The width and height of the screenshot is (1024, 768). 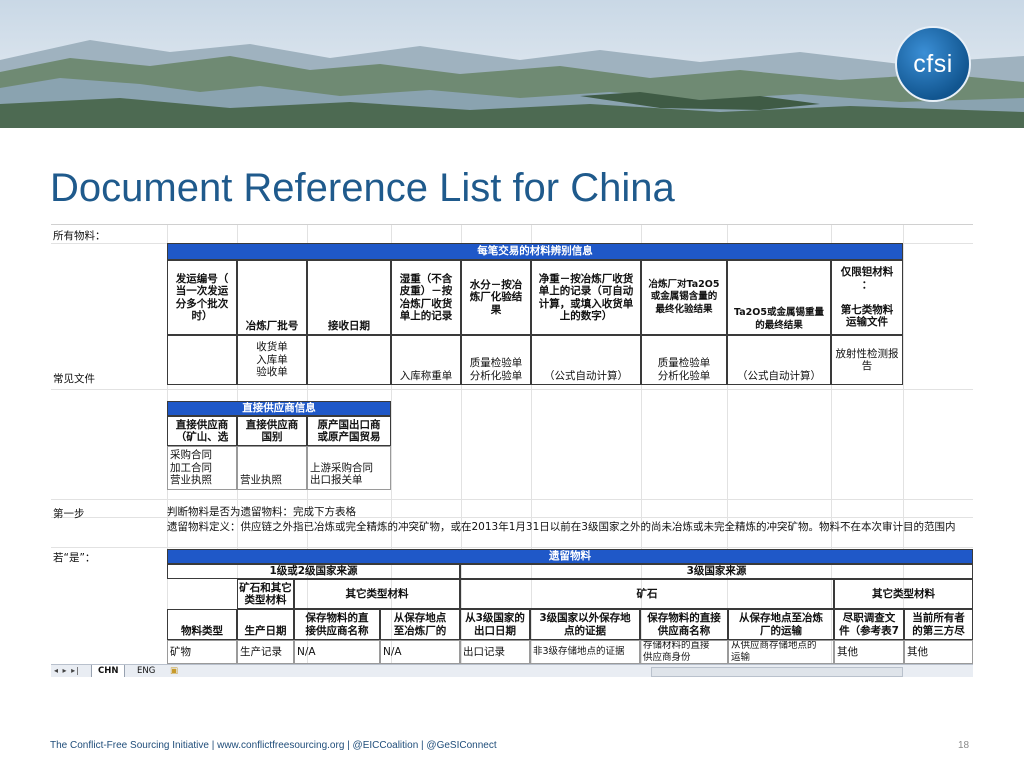 What do you see at coordinates (647, 594) in the screenshot?
I see `table3-sub-ore-2: 矿石` at bounding box center [647, 594].